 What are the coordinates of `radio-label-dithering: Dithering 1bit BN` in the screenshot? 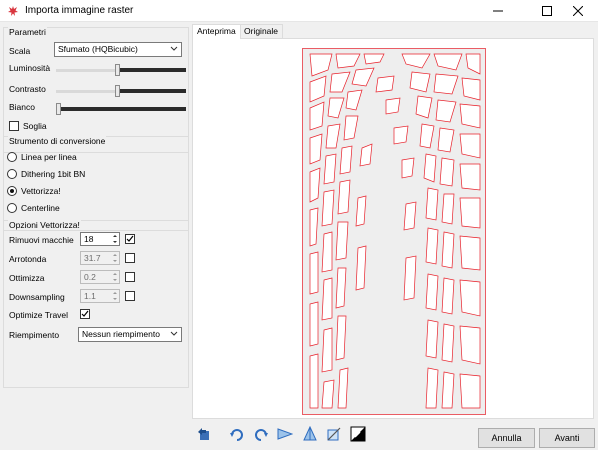 It's located at (53, 174).